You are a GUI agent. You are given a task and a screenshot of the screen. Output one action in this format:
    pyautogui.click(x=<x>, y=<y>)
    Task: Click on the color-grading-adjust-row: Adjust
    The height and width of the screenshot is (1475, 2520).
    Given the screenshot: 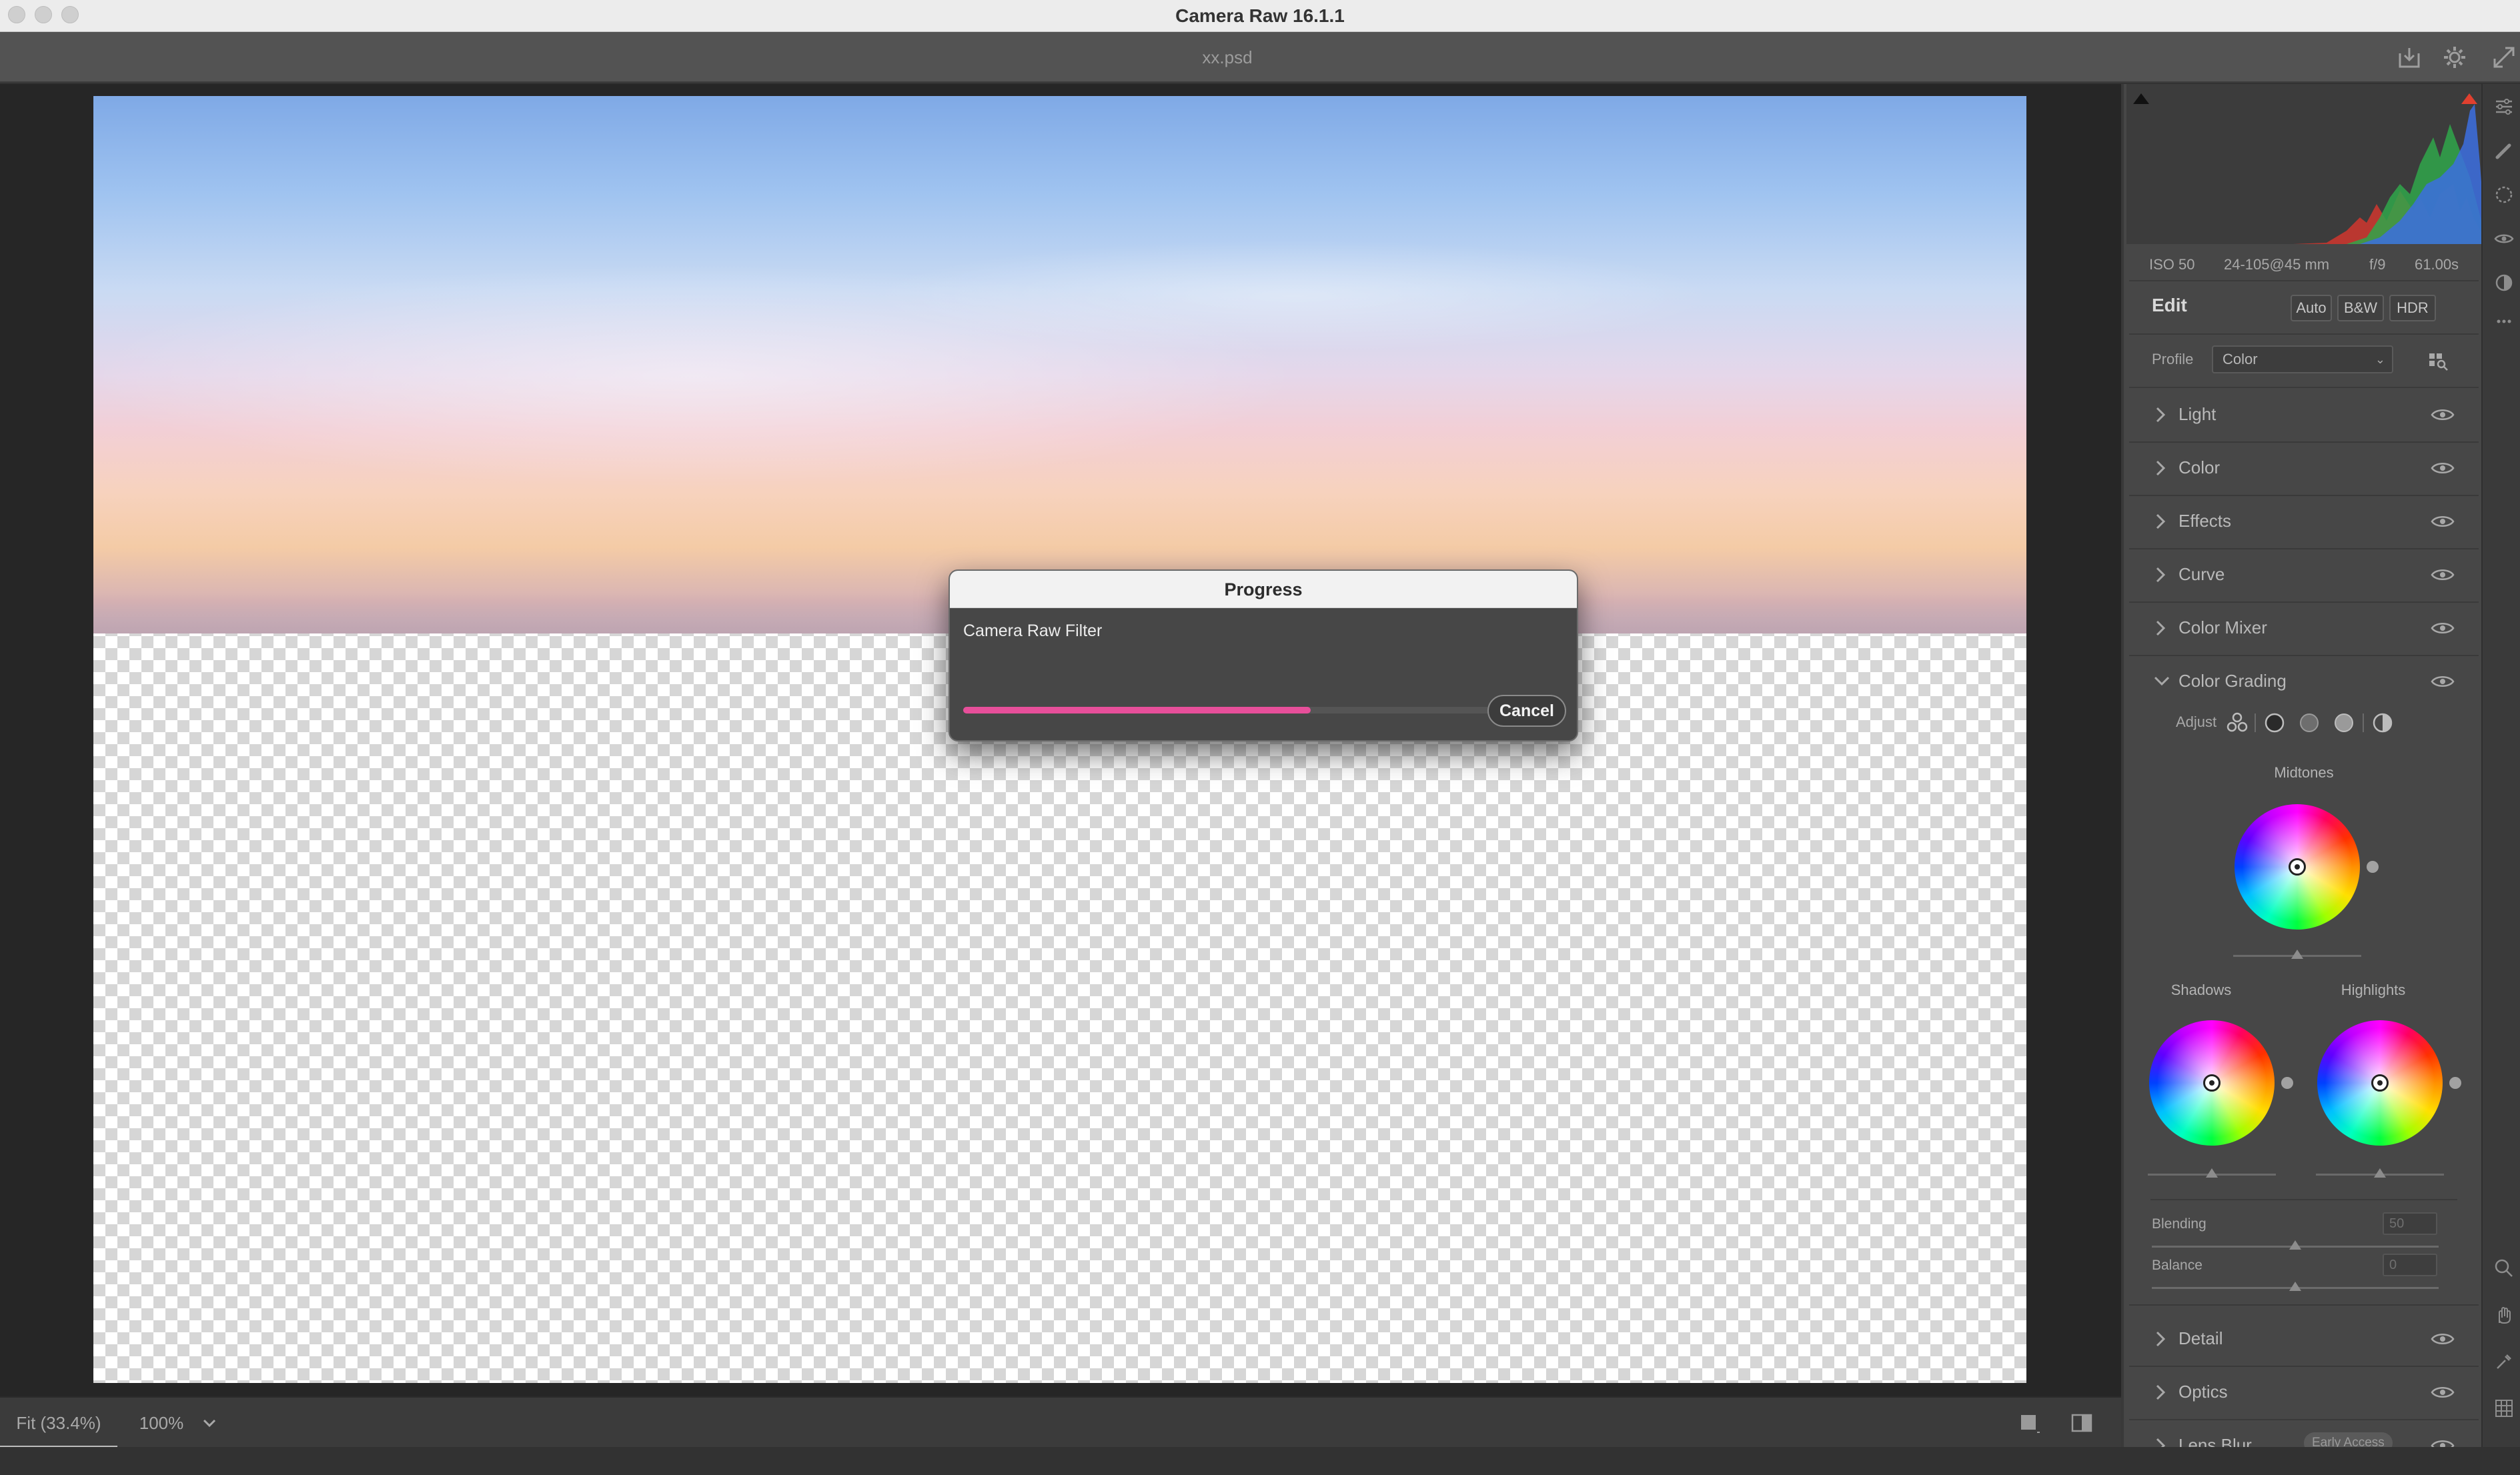 What is the action you would take?
    pyautogui.click(x=2302, y=723)
    